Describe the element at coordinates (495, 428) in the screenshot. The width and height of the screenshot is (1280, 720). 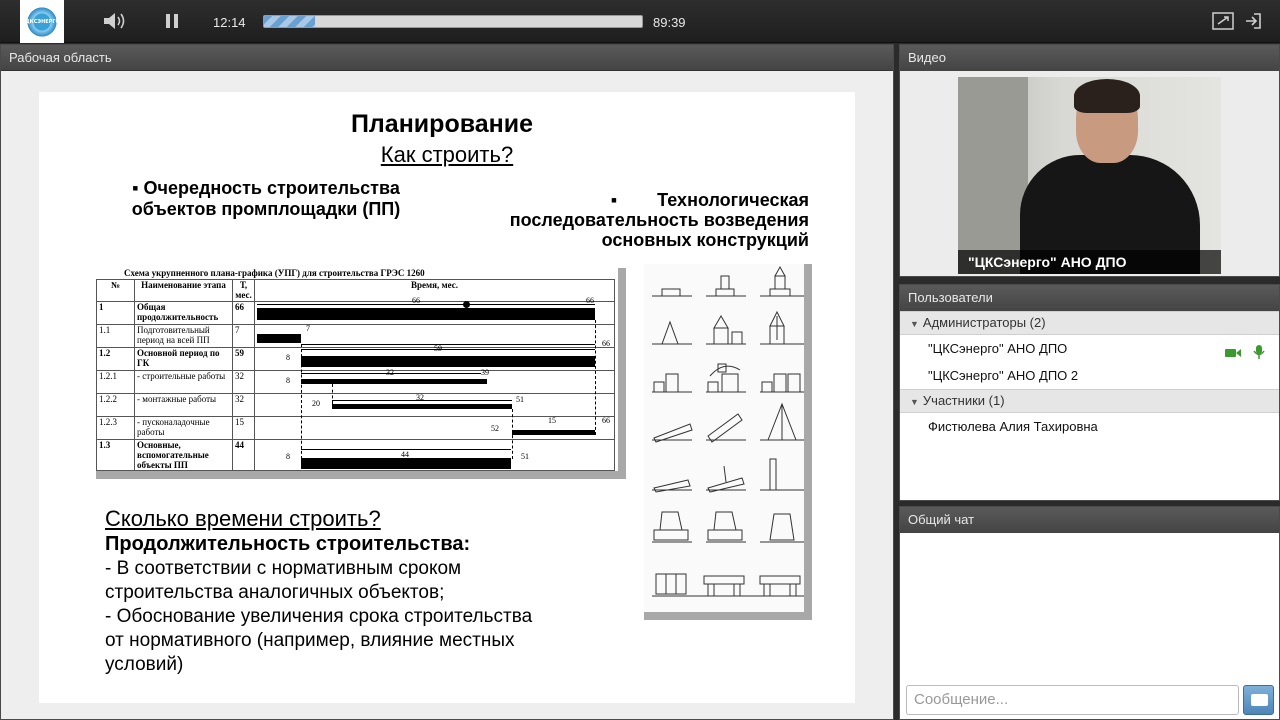
I see `gantt-label: 52` at that location.